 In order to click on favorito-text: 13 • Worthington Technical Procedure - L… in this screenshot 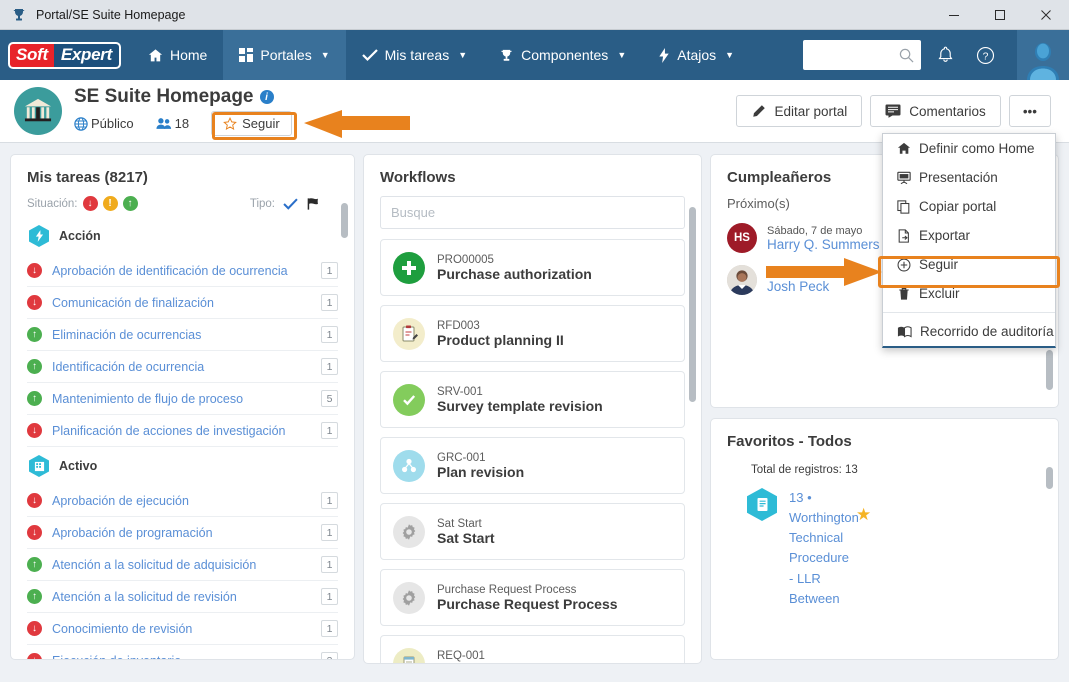, I will do `click(824, 548)`.